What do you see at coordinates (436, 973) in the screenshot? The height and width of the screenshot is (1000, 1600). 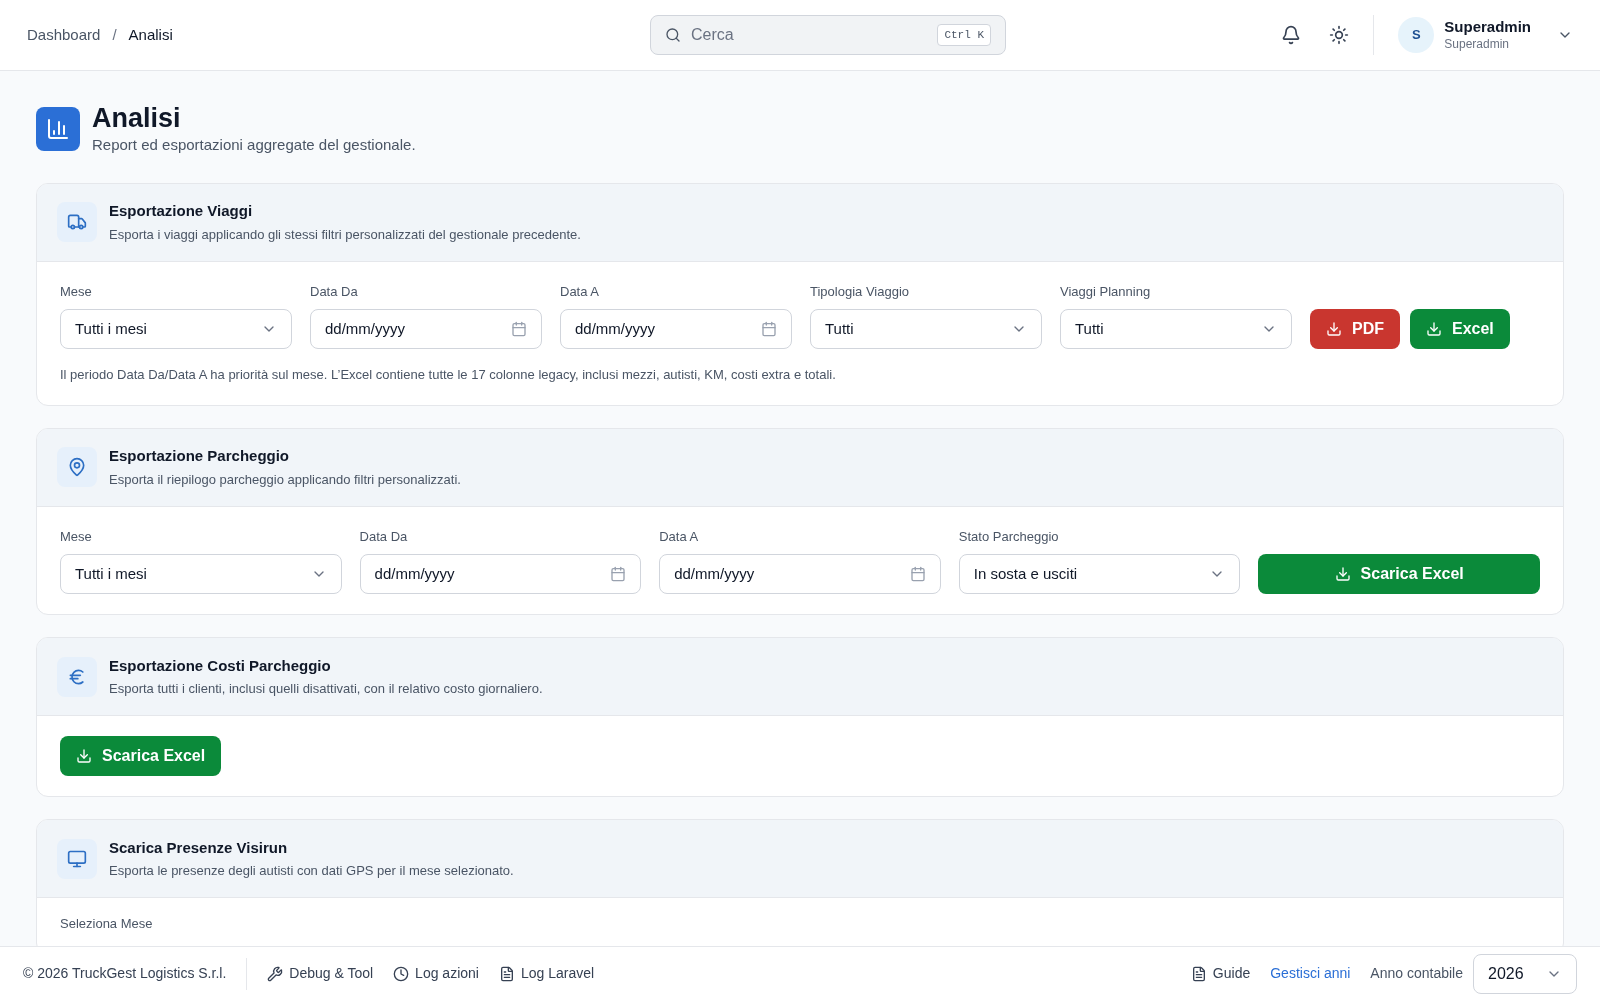 I see `footer-link: Log azioni` at bounding box center [436, 973].